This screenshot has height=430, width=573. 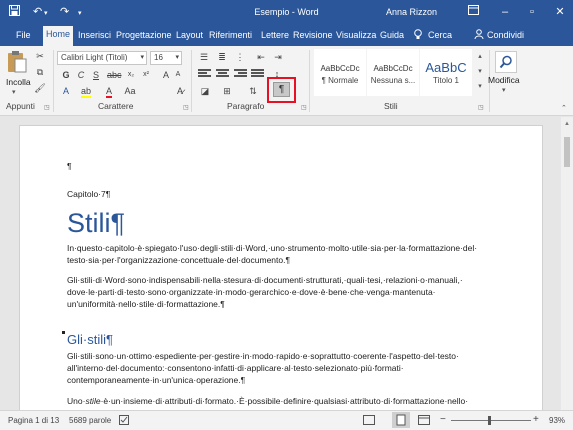 I want to click on shading-icon: ◪, so click(x=205, y=91).